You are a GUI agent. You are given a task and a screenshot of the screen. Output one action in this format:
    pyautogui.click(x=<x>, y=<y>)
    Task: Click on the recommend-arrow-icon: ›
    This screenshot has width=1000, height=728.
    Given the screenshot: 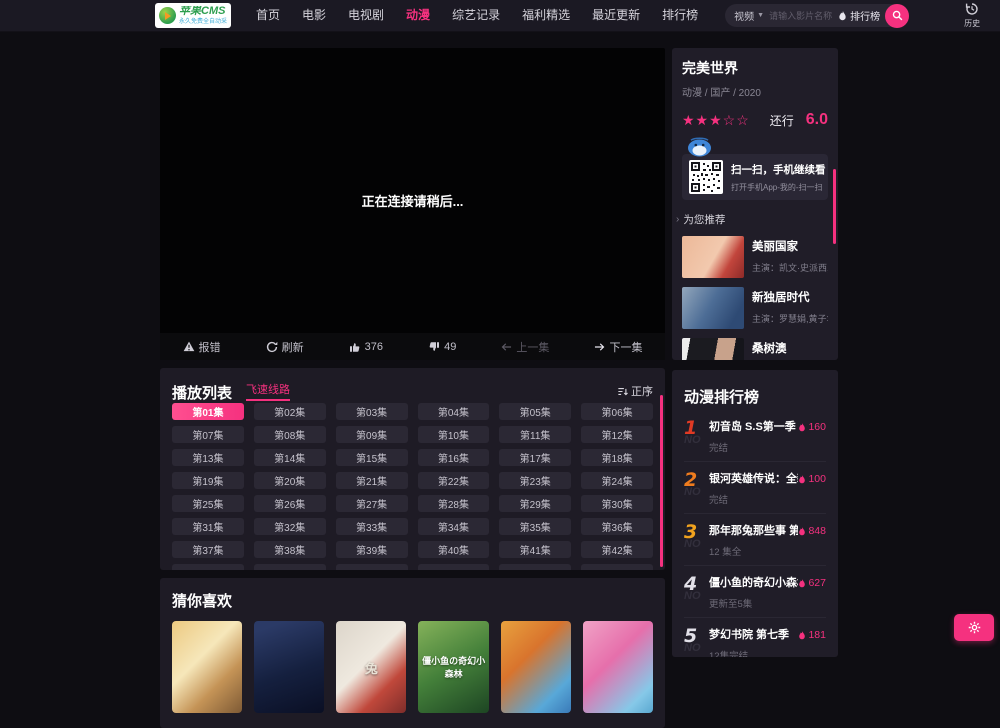 What is the action you would take?
    pyautogui.click(x=677, y=219)
    